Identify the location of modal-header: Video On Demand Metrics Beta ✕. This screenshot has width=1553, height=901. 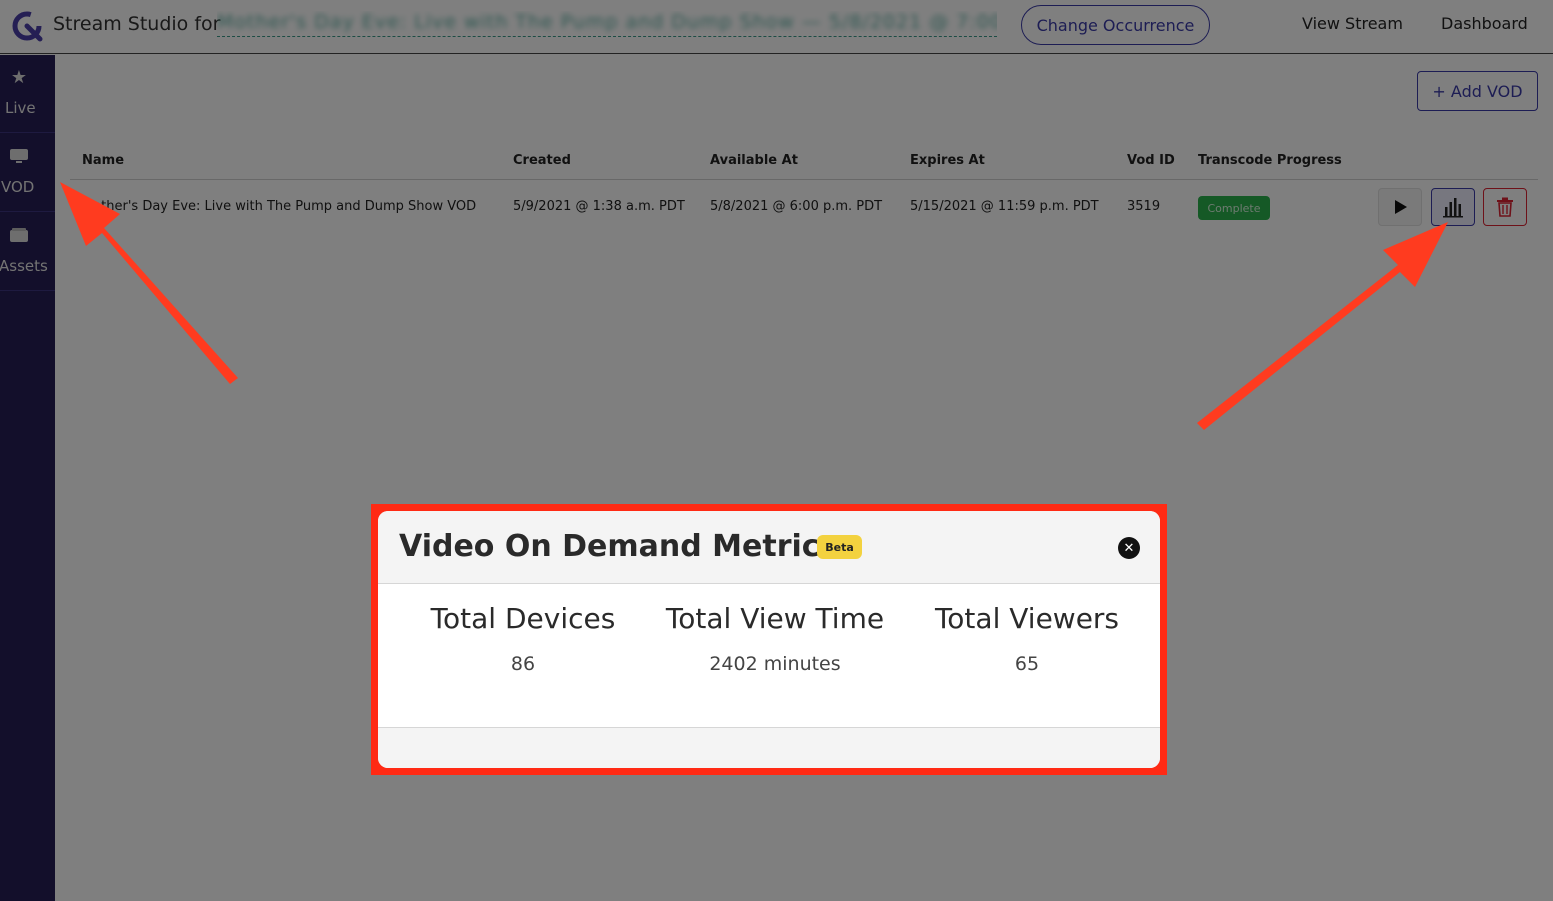
(769, 547).